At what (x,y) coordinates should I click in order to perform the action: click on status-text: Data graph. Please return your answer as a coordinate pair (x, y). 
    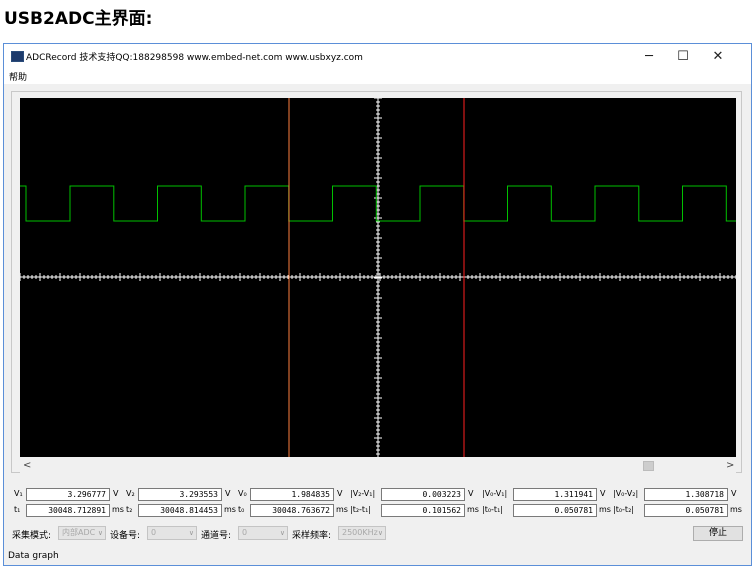
    Looking at the image, I should click on (33, 556).